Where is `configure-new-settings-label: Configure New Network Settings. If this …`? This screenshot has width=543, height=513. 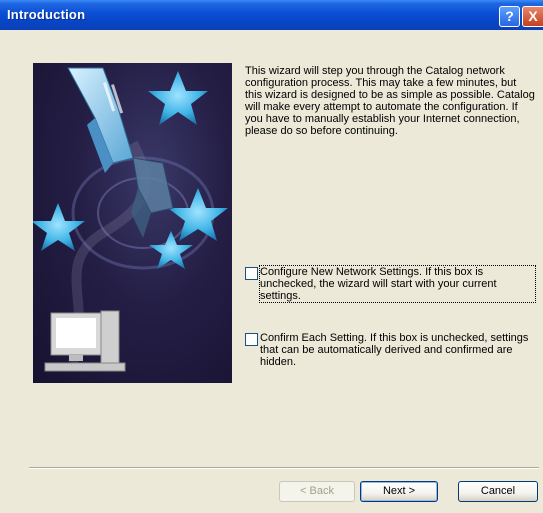
configure-new-settings-label: Configure New Network Settings. If this … is located at coordinates (397, 284).